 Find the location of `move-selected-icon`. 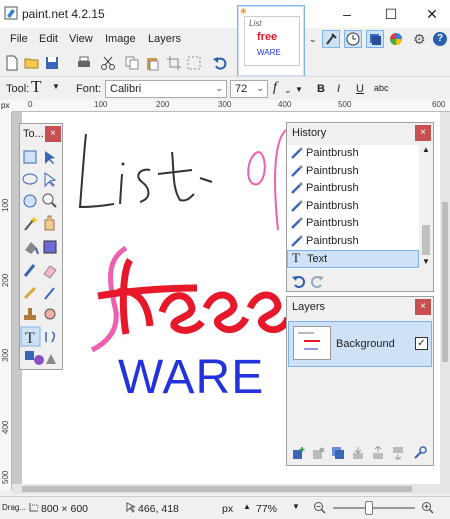

move-selected-icon is located at coordinates (50, 157).